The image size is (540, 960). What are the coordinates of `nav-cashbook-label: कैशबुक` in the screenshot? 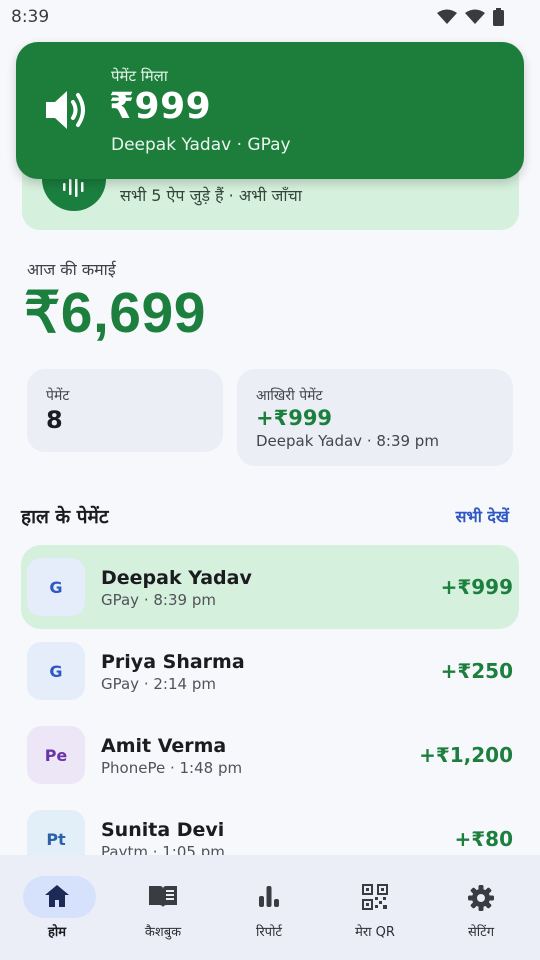 It's located at (163, 932).